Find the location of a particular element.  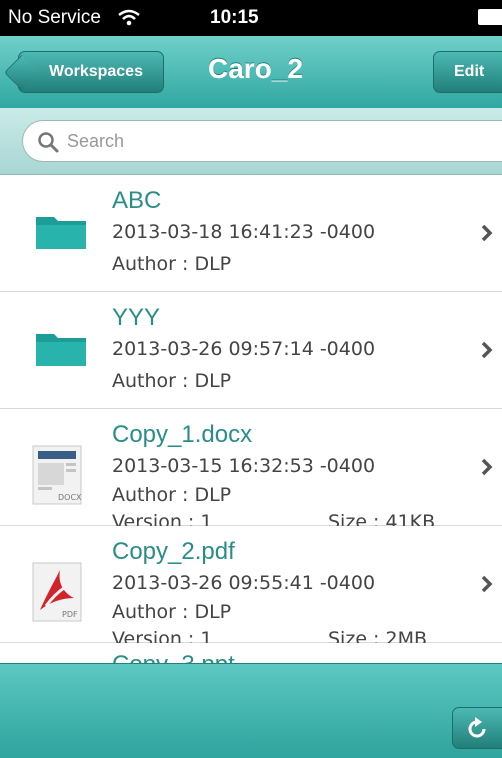

item-name: Copy_2.pdf is located at coordinates (173, 551).